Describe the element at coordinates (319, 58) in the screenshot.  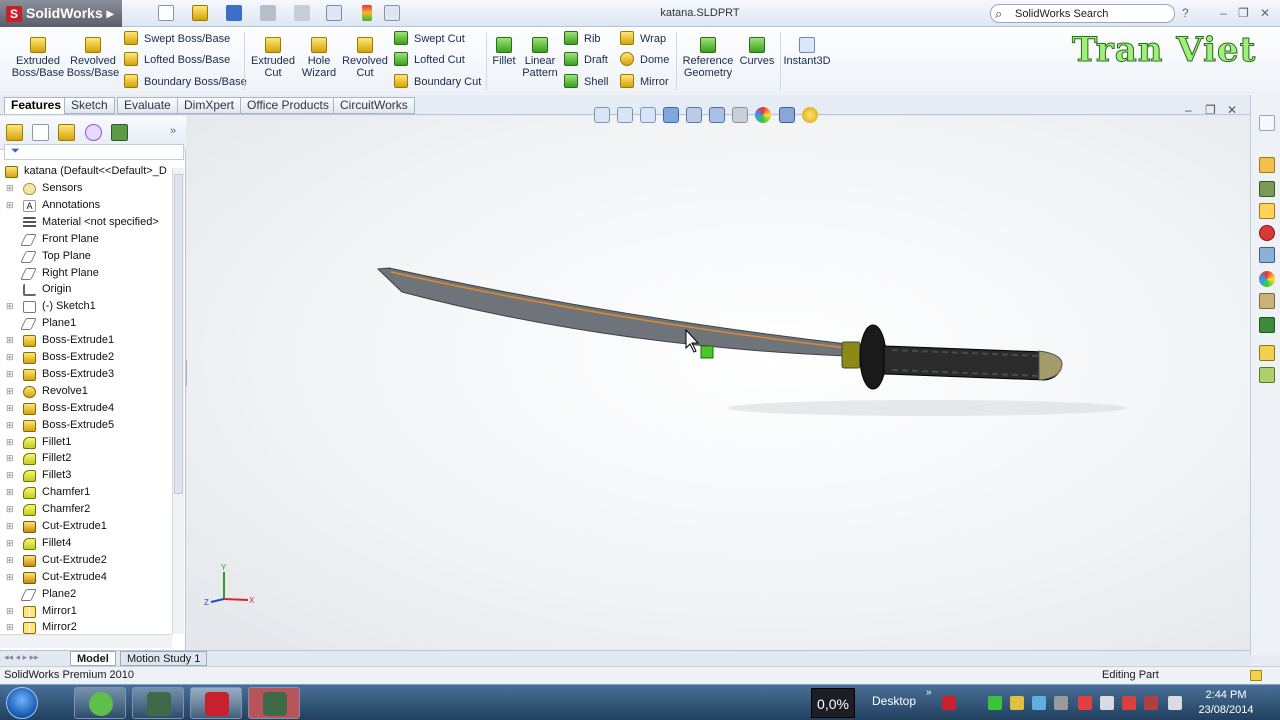
I see `hole-wizard-button: Hole Wizard` at that location.